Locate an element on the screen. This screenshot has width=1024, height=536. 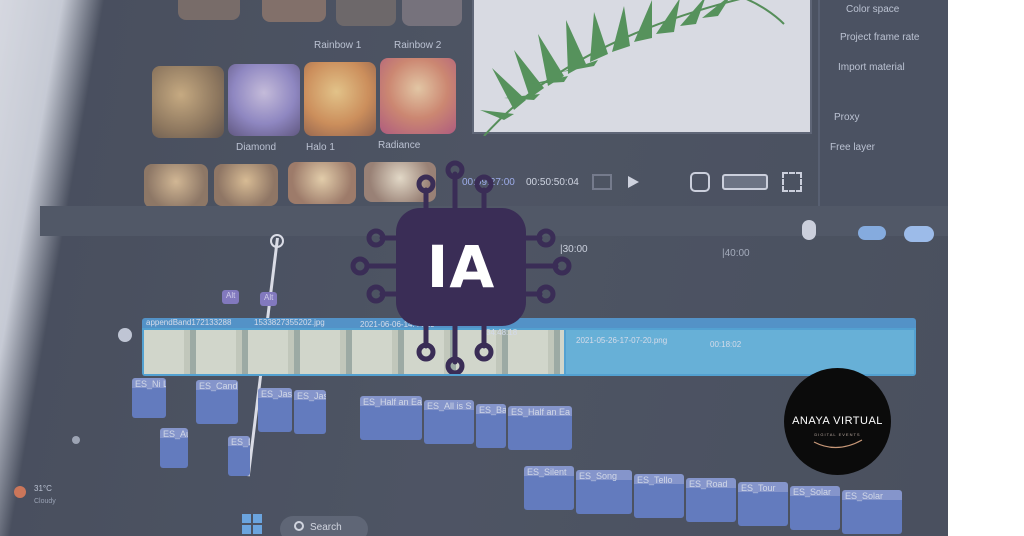
snap-toggle is located at coordinates (919, 234).